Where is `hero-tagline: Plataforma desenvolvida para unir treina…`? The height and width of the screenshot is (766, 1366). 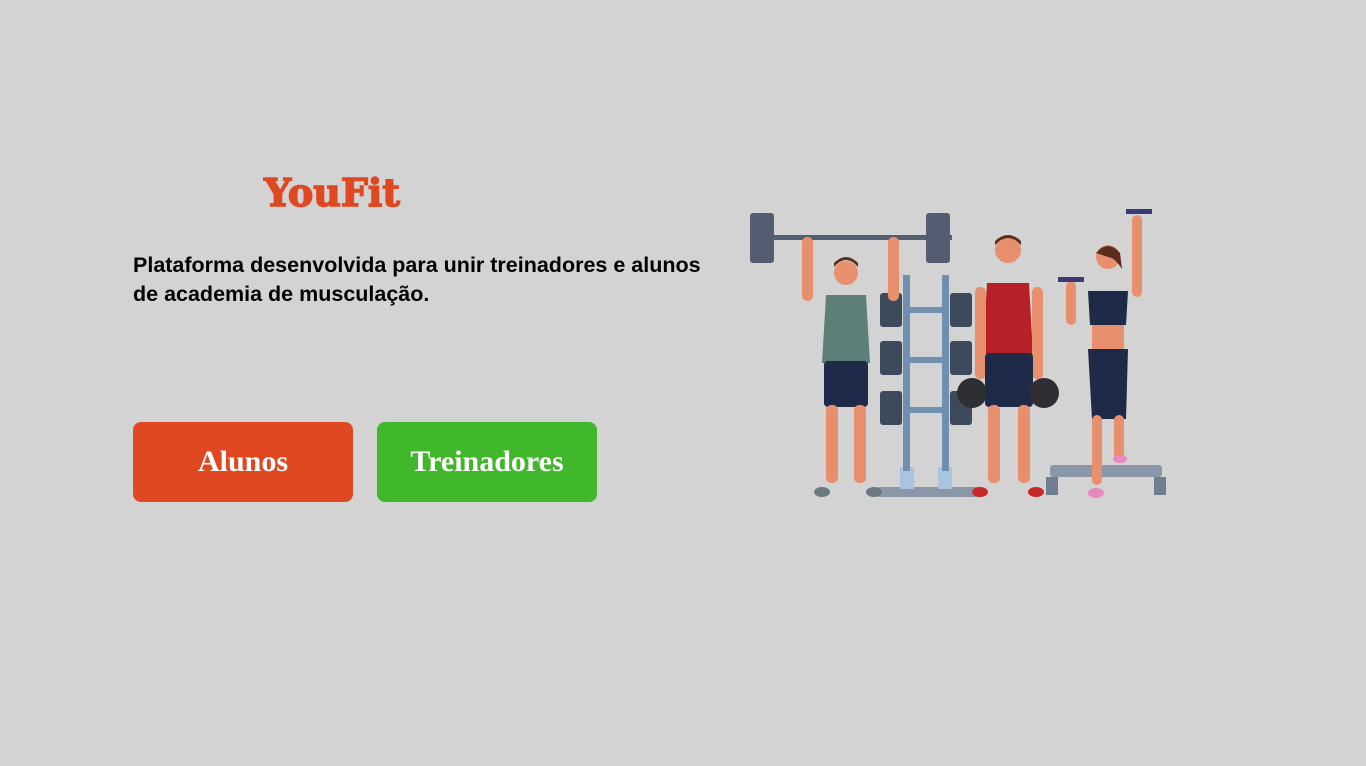 hero-tagline: Plataforma desenvolvida para unir treina… is located at coordinates (417, 279).